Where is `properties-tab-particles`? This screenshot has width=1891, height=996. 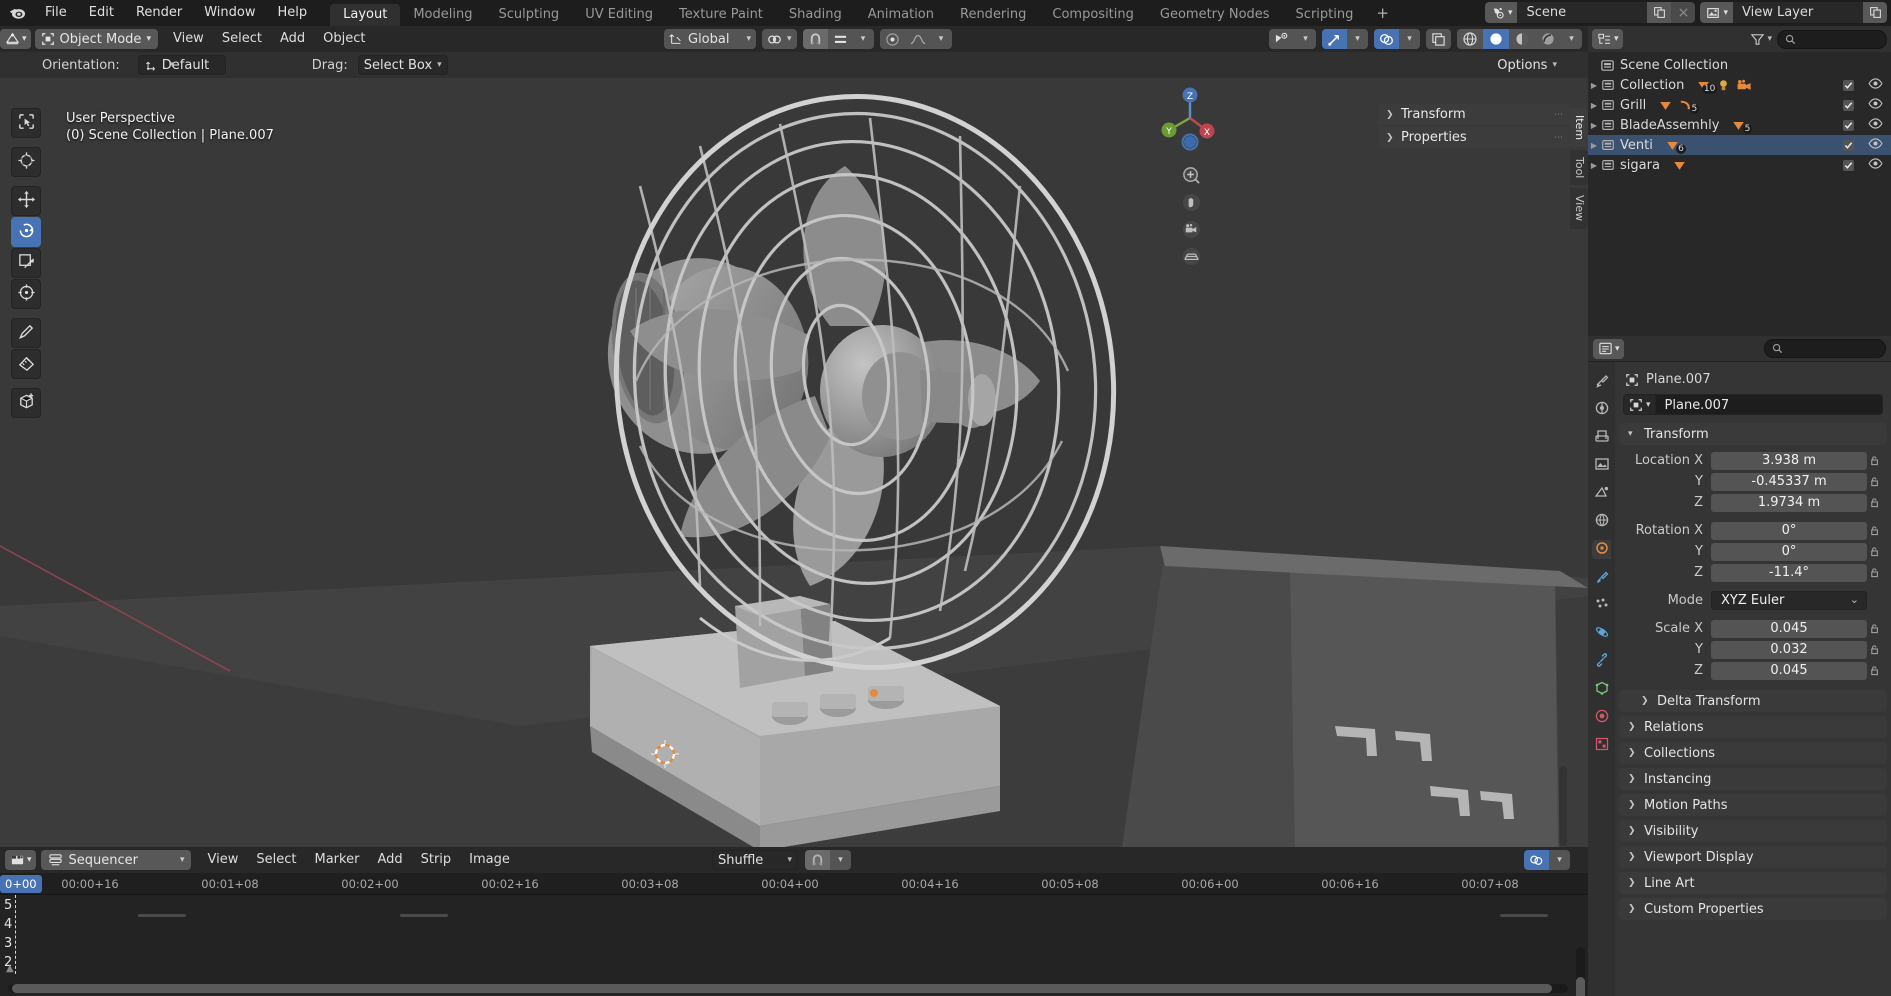
properties-tab-particles is located at coordinates (1601, 605).